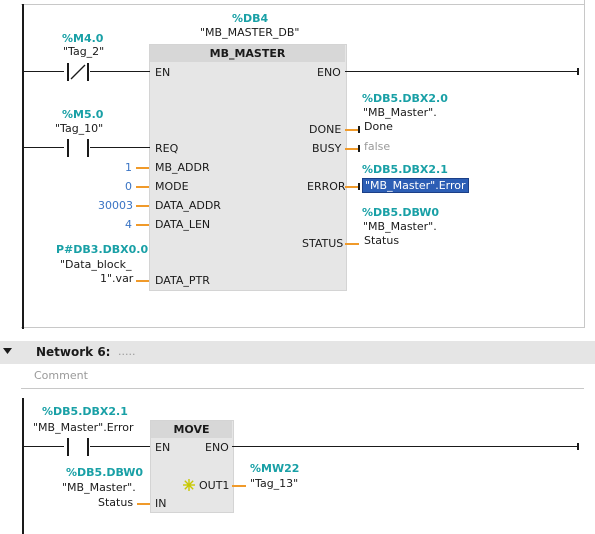 This screenshot has width=595, height=534. Describe the element at coordinates (217, 447) in the screenshot. I see `move-pin-eno: ENO` at that location.